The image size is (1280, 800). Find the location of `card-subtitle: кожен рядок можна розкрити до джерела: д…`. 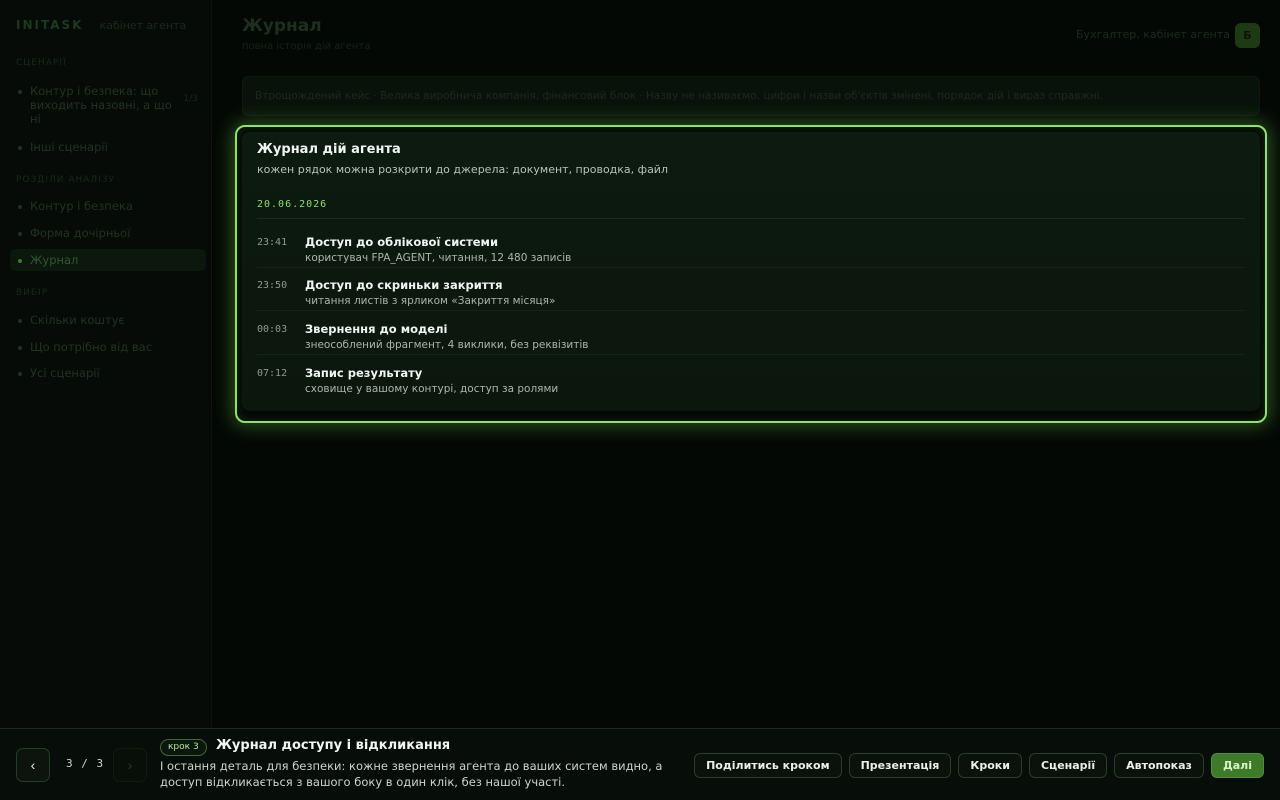

card-subtitle: кожен рядок можна розкрити до джерела: д… is located at coordinates (462, 169).